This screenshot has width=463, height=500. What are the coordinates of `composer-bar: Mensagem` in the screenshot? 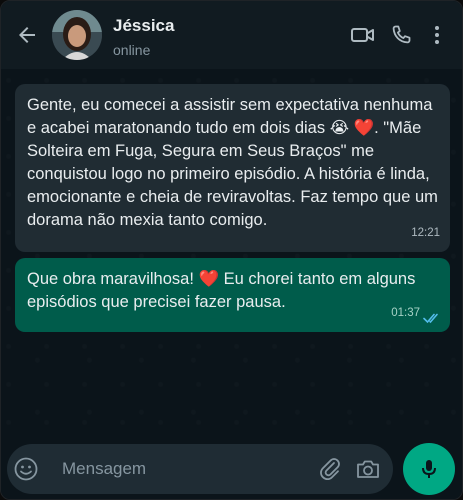 It's located at (231, 467).